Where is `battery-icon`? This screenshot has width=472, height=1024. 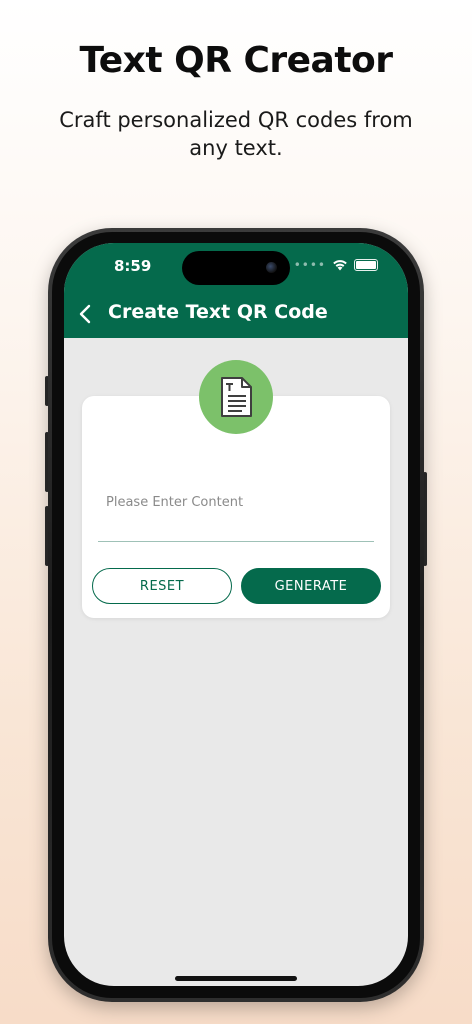
battery-icon is located at coordinates (366, 265).